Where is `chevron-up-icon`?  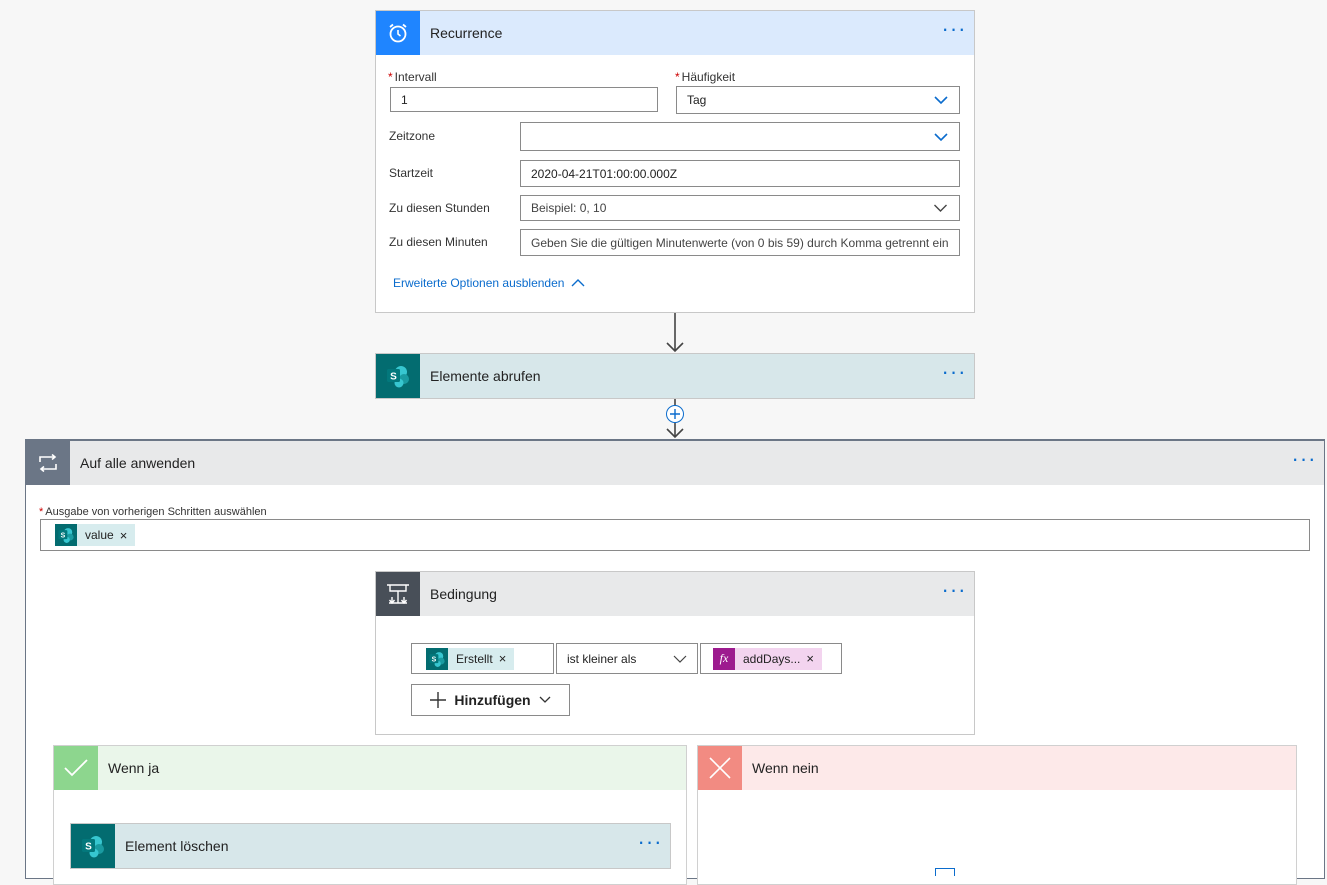 chevron-up-icon is located at coordinates (578, 283).